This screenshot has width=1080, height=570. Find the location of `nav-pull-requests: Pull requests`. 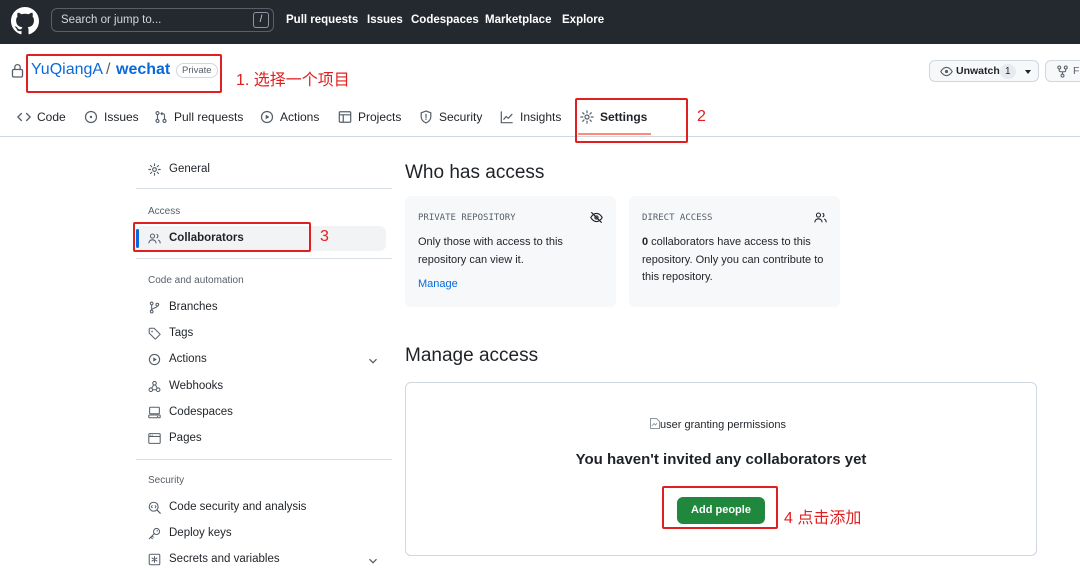

nav-pull-requests: Pull requests is located at coordinates (322, 20).